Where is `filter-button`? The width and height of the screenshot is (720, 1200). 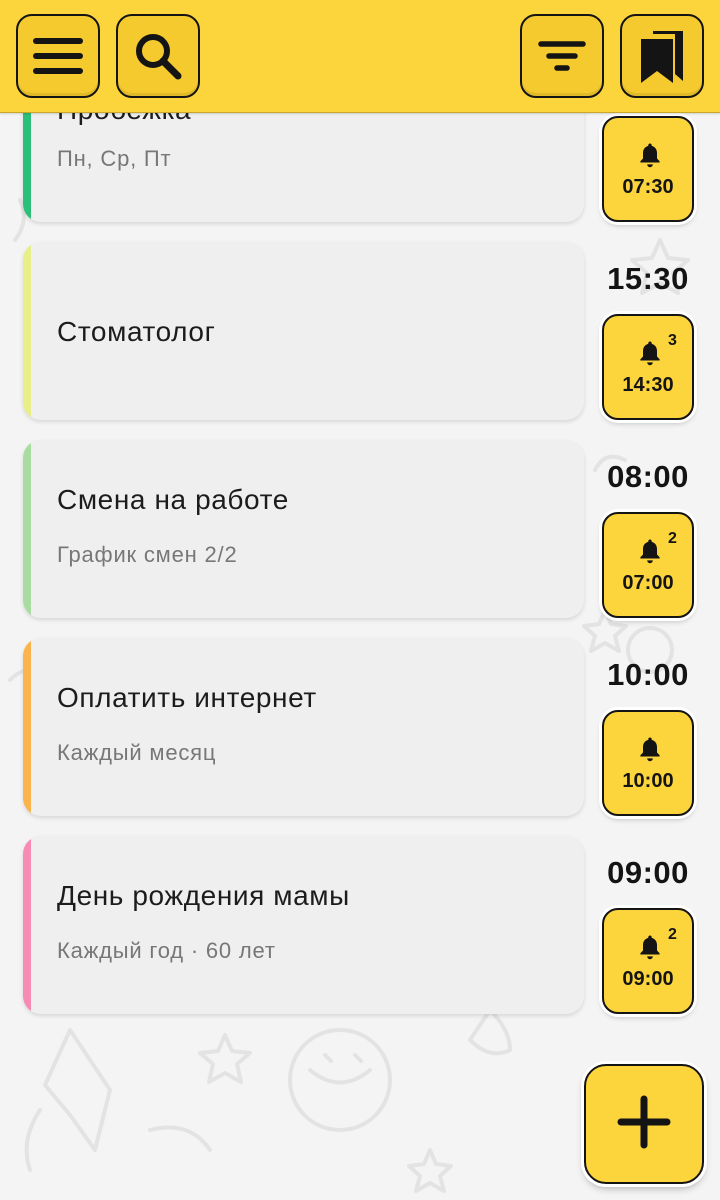
filter-button is located at coordinates (562, 56).